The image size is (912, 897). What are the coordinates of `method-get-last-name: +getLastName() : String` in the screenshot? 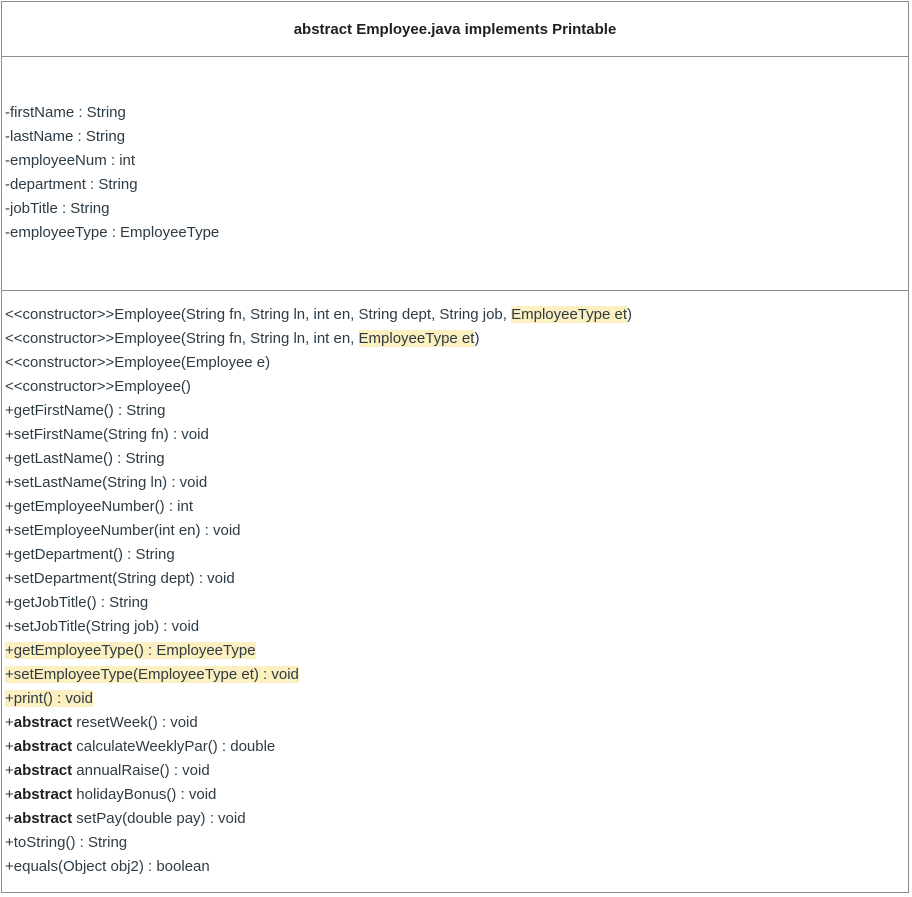 It's located at (85, 458).